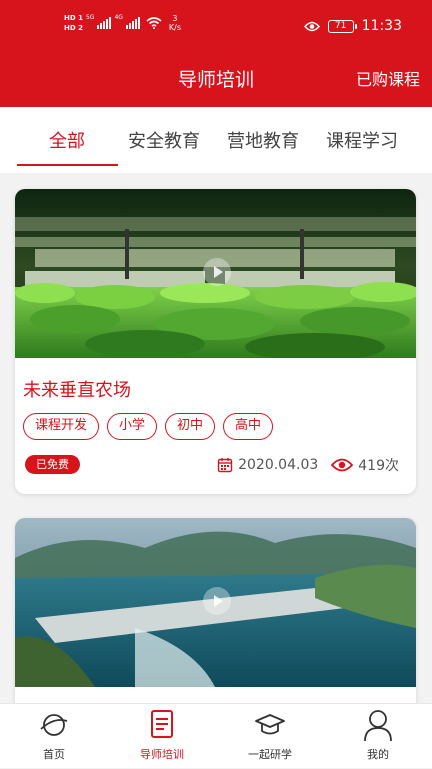 Image resolution: width=432 pixels, height=769 pixels. What do you see at coordinates (216, 81) in the screenshot?
I see `app-header: 导师培训 已购课程` at bounding box center [216, 81].